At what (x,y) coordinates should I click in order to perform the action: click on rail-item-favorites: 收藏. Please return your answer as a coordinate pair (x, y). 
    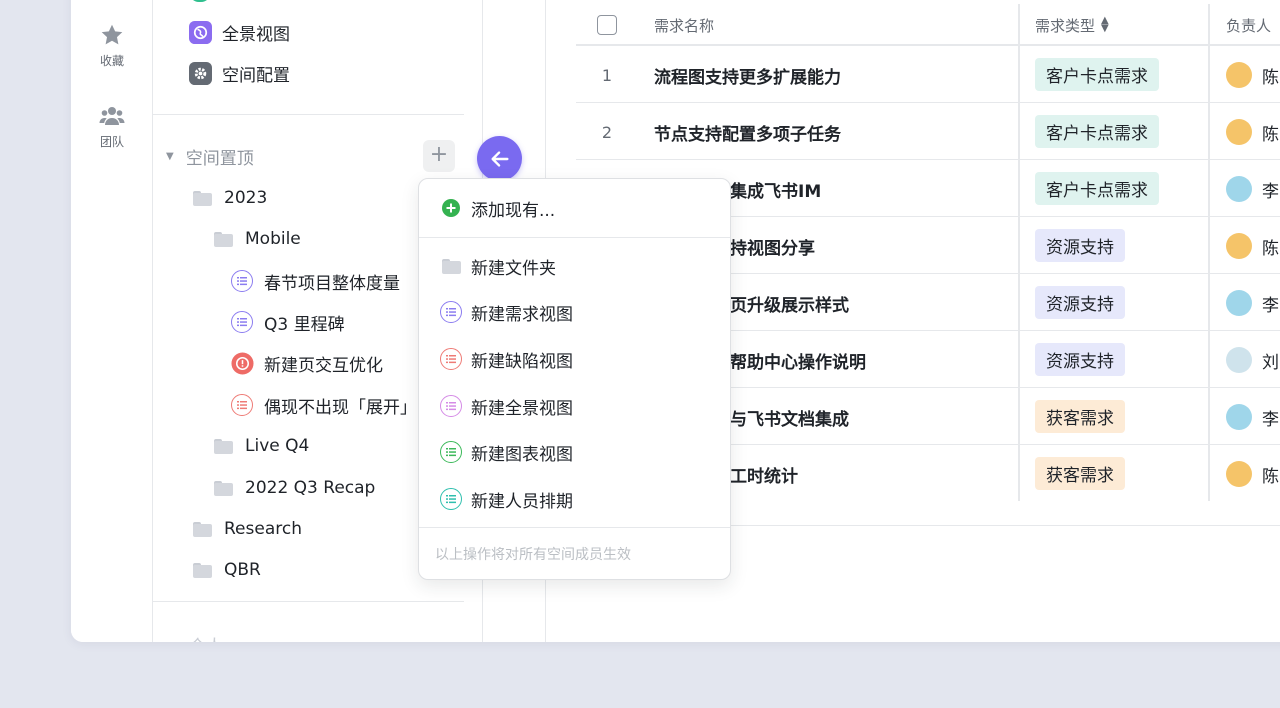
    Looking at the image, I should click on (112, 45).